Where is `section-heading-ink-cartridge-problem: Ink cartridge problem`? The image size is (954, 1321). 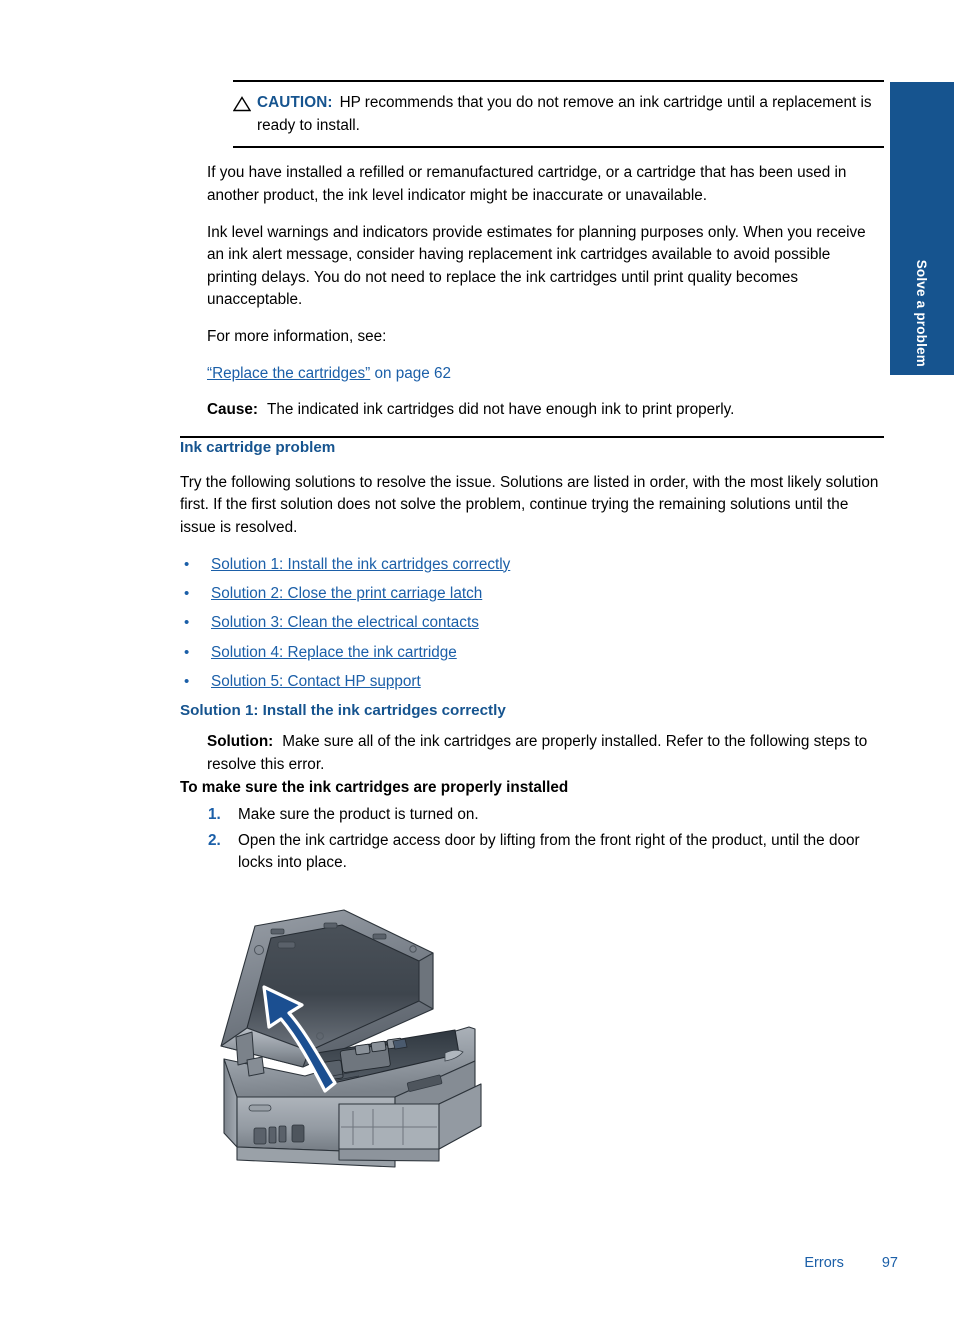 section-heading-ink-cartridge-problem: Ink cartridge problem is located at coordinates (258, 447).